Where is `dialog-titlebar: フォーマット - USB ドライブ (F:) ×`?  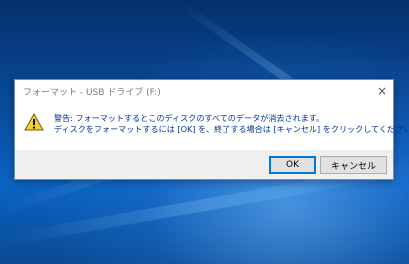
dialog-titlebar: フォーマット - USB ドライブ (F:) × is located at coordinates (204, 91).